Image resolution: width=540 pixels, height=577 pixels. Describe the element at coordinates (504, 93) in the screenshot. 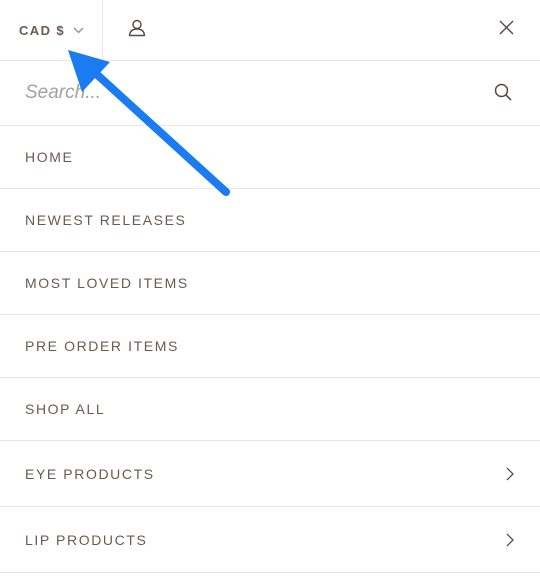

I see `search-icon` at that location.